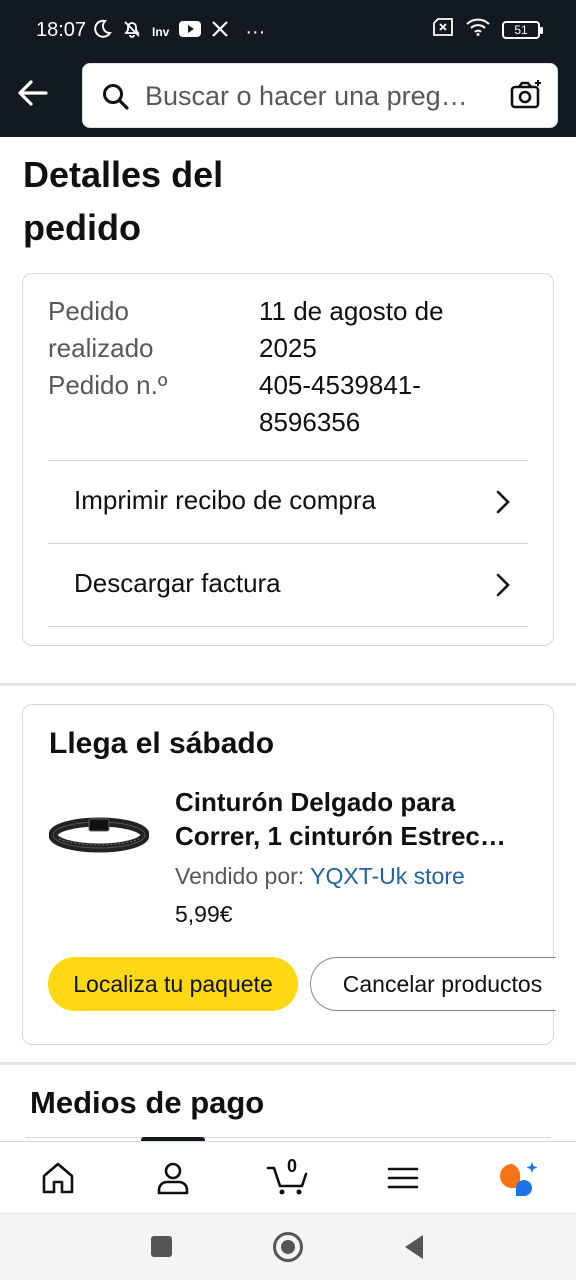 This screenshot has height=1280, width=576. Describe the element at coordinates (387, 876) in the screenshot. I see `seller-link: YQXT-Uk store` at that location.